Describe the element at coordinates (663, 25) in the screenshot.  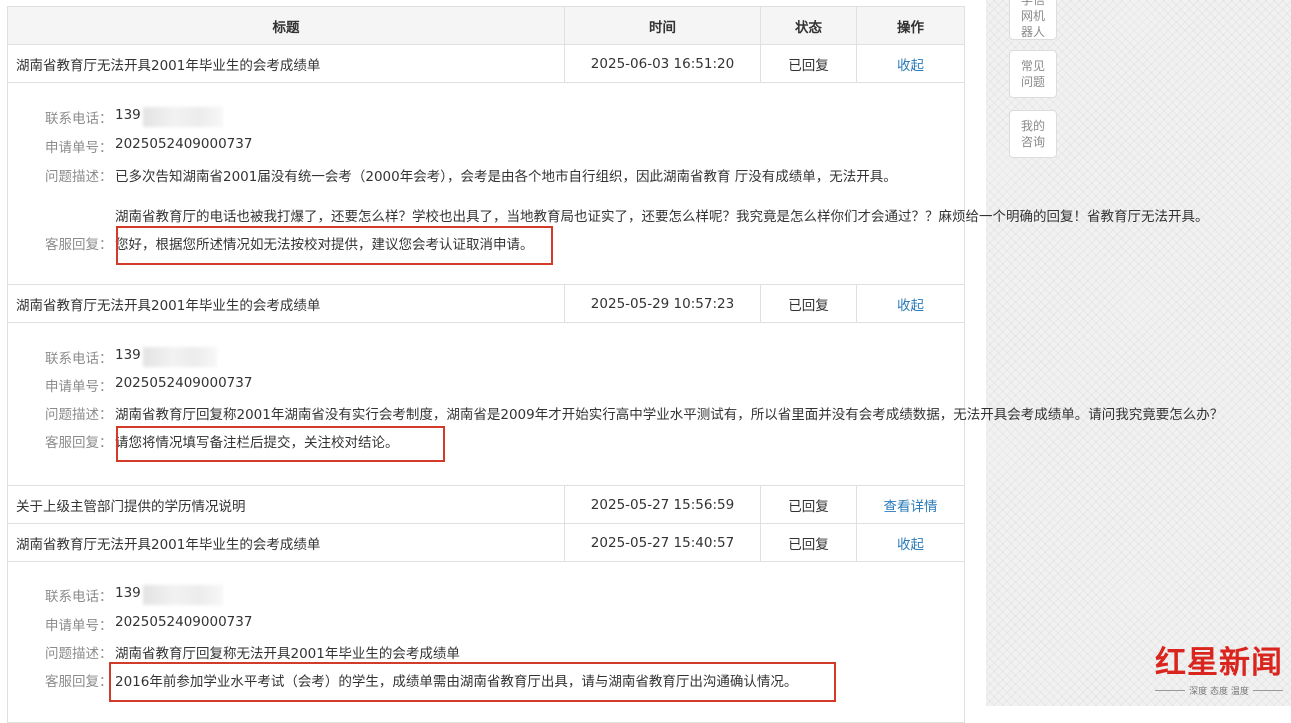
I see `header-time: 时间` at that location.